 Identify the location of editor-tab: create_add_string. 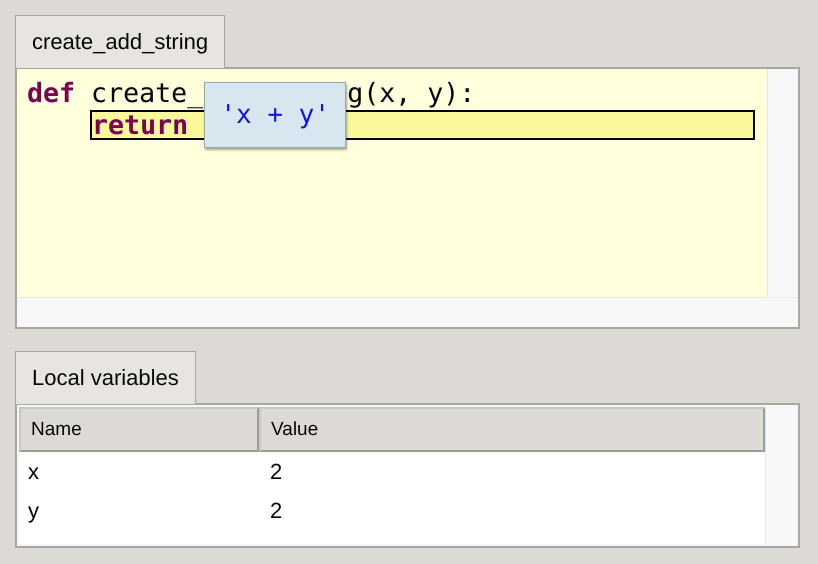
(120, 41).